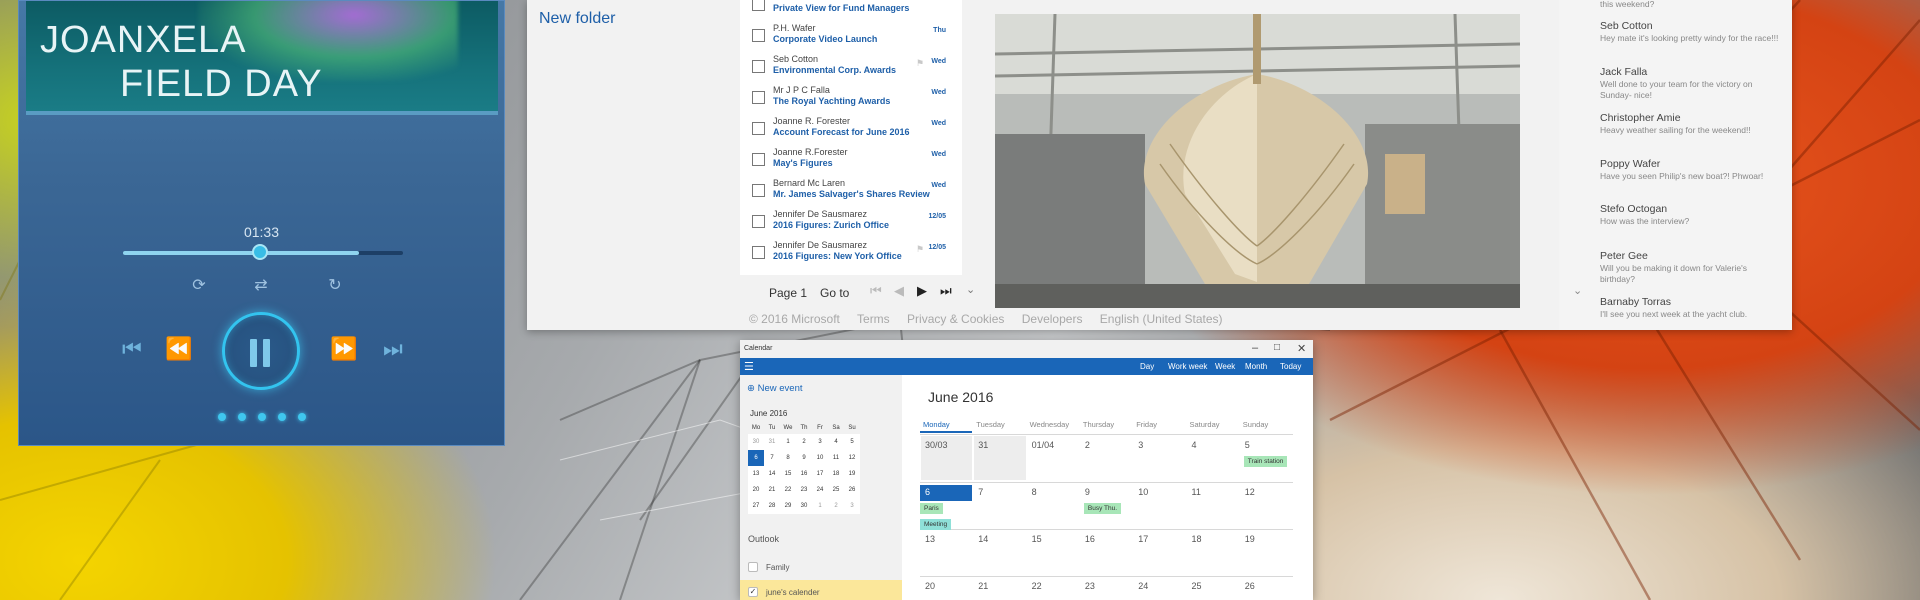  Describe the element at coordinates (852, 458) in the screenshot. I see `mini-calendar-day: 12` at that location.